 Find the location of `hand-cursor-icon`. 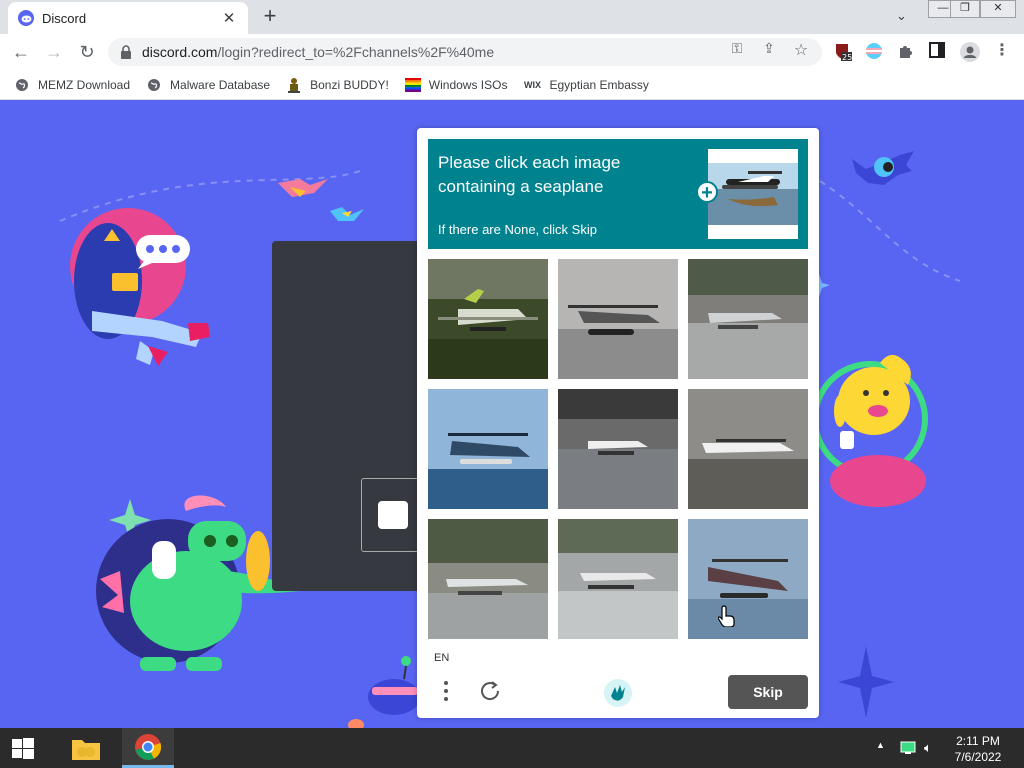

hand-cursor-icon is located at coordinates (726, 616).